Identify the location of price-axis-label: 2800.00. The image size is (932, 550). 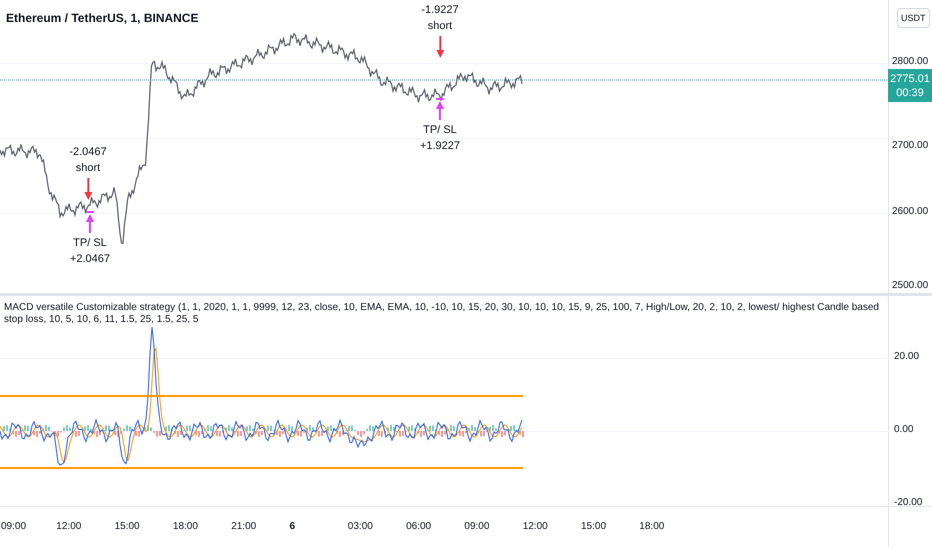
(910, 61).